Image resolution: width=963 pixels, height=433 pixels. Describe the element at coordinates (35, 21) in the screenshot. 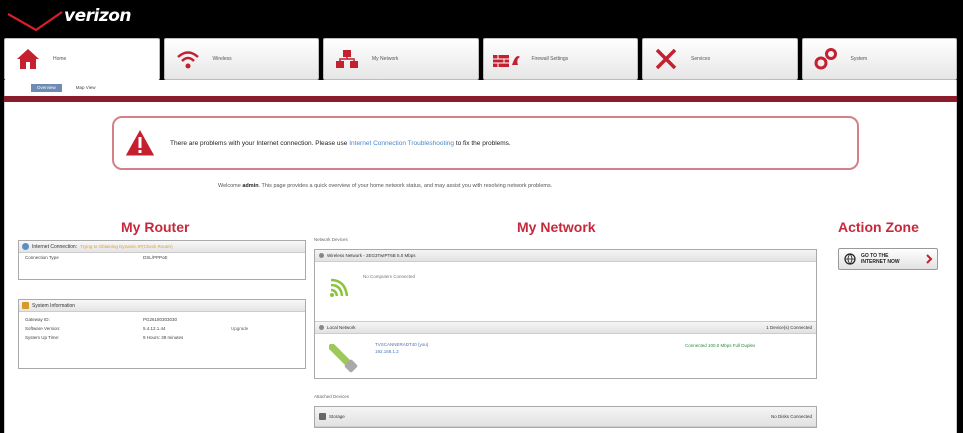

I see `verizon-check-logo` at that location.